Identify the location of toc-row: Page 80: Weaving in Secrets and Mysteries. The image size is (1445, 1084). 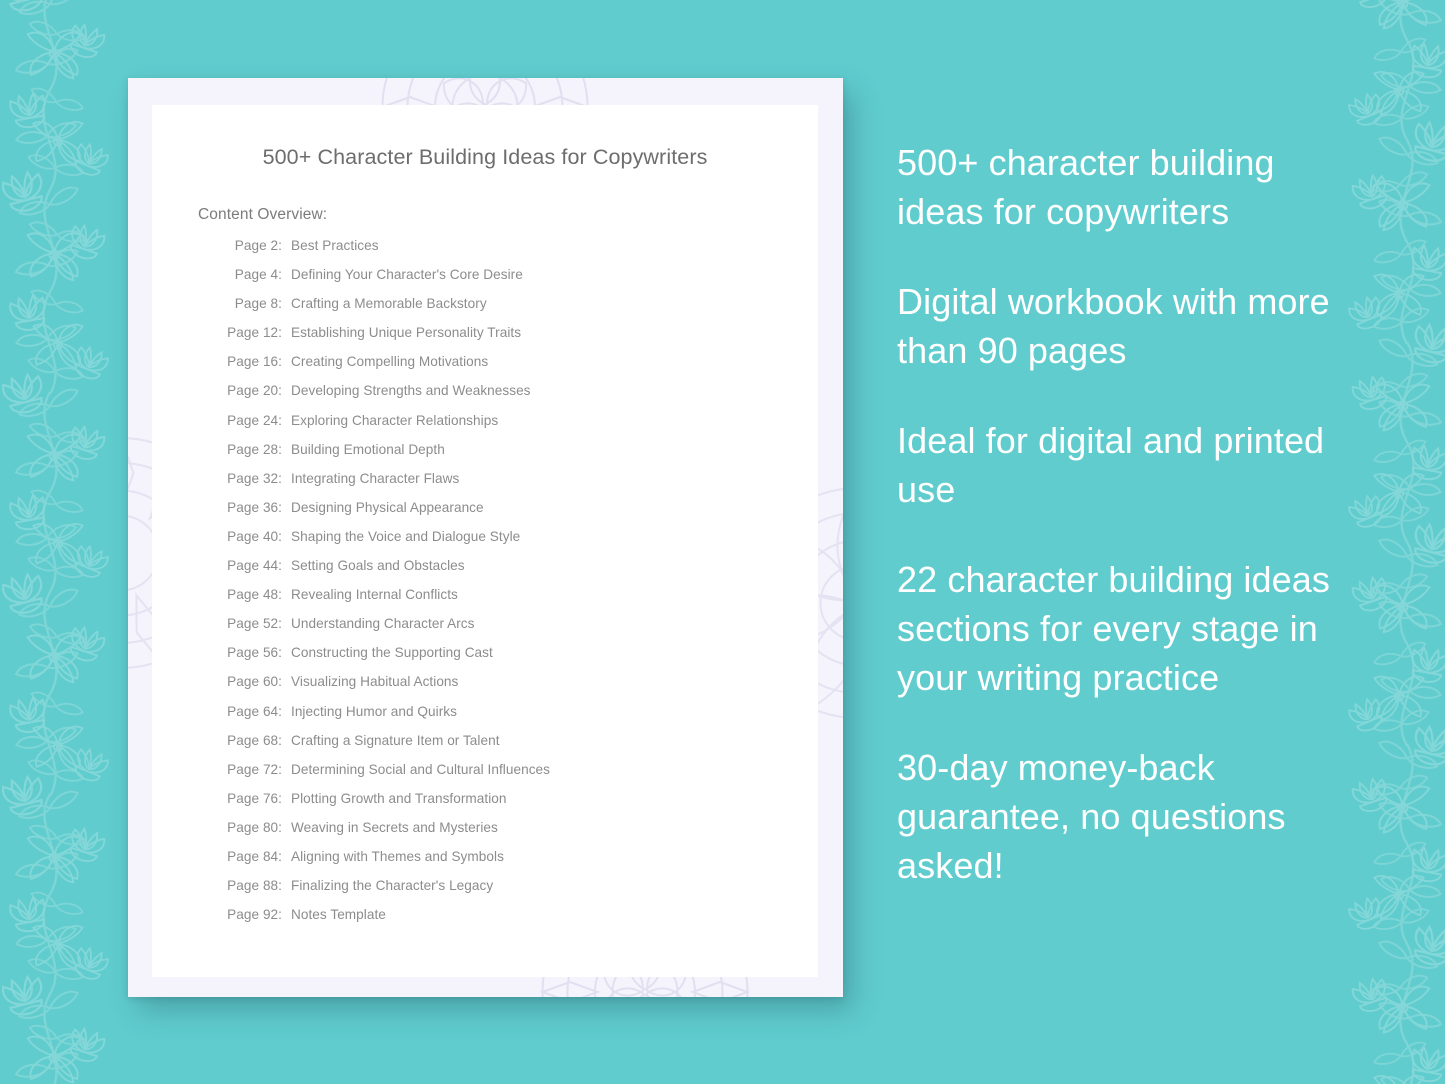
(520, 834).